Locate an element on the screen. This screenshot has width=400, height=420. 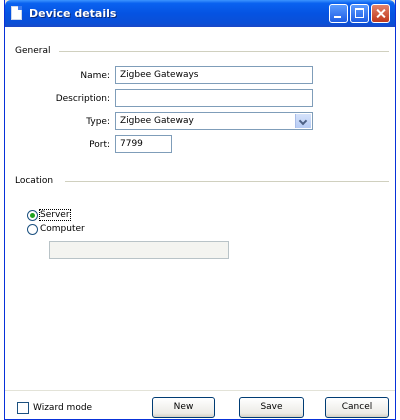
general-divider is located at coordinates (224, 51).